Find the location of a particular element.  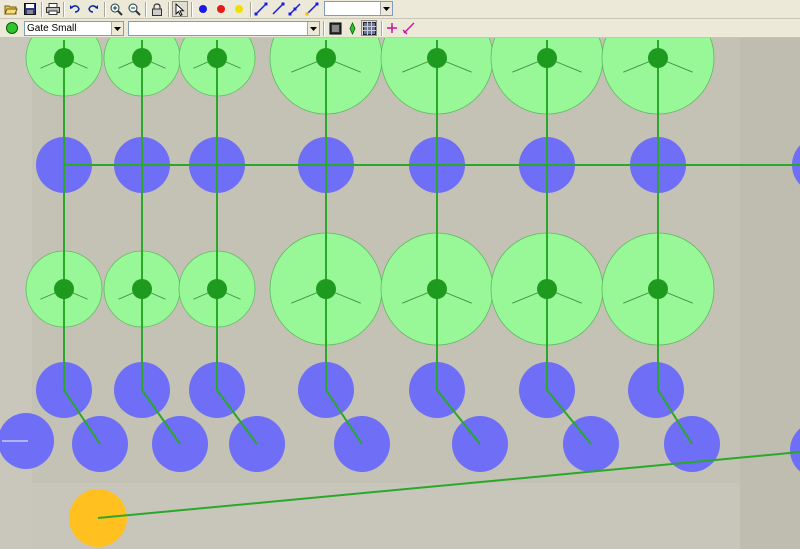

line-tool-4-icon is located at coordinates (312, 9).